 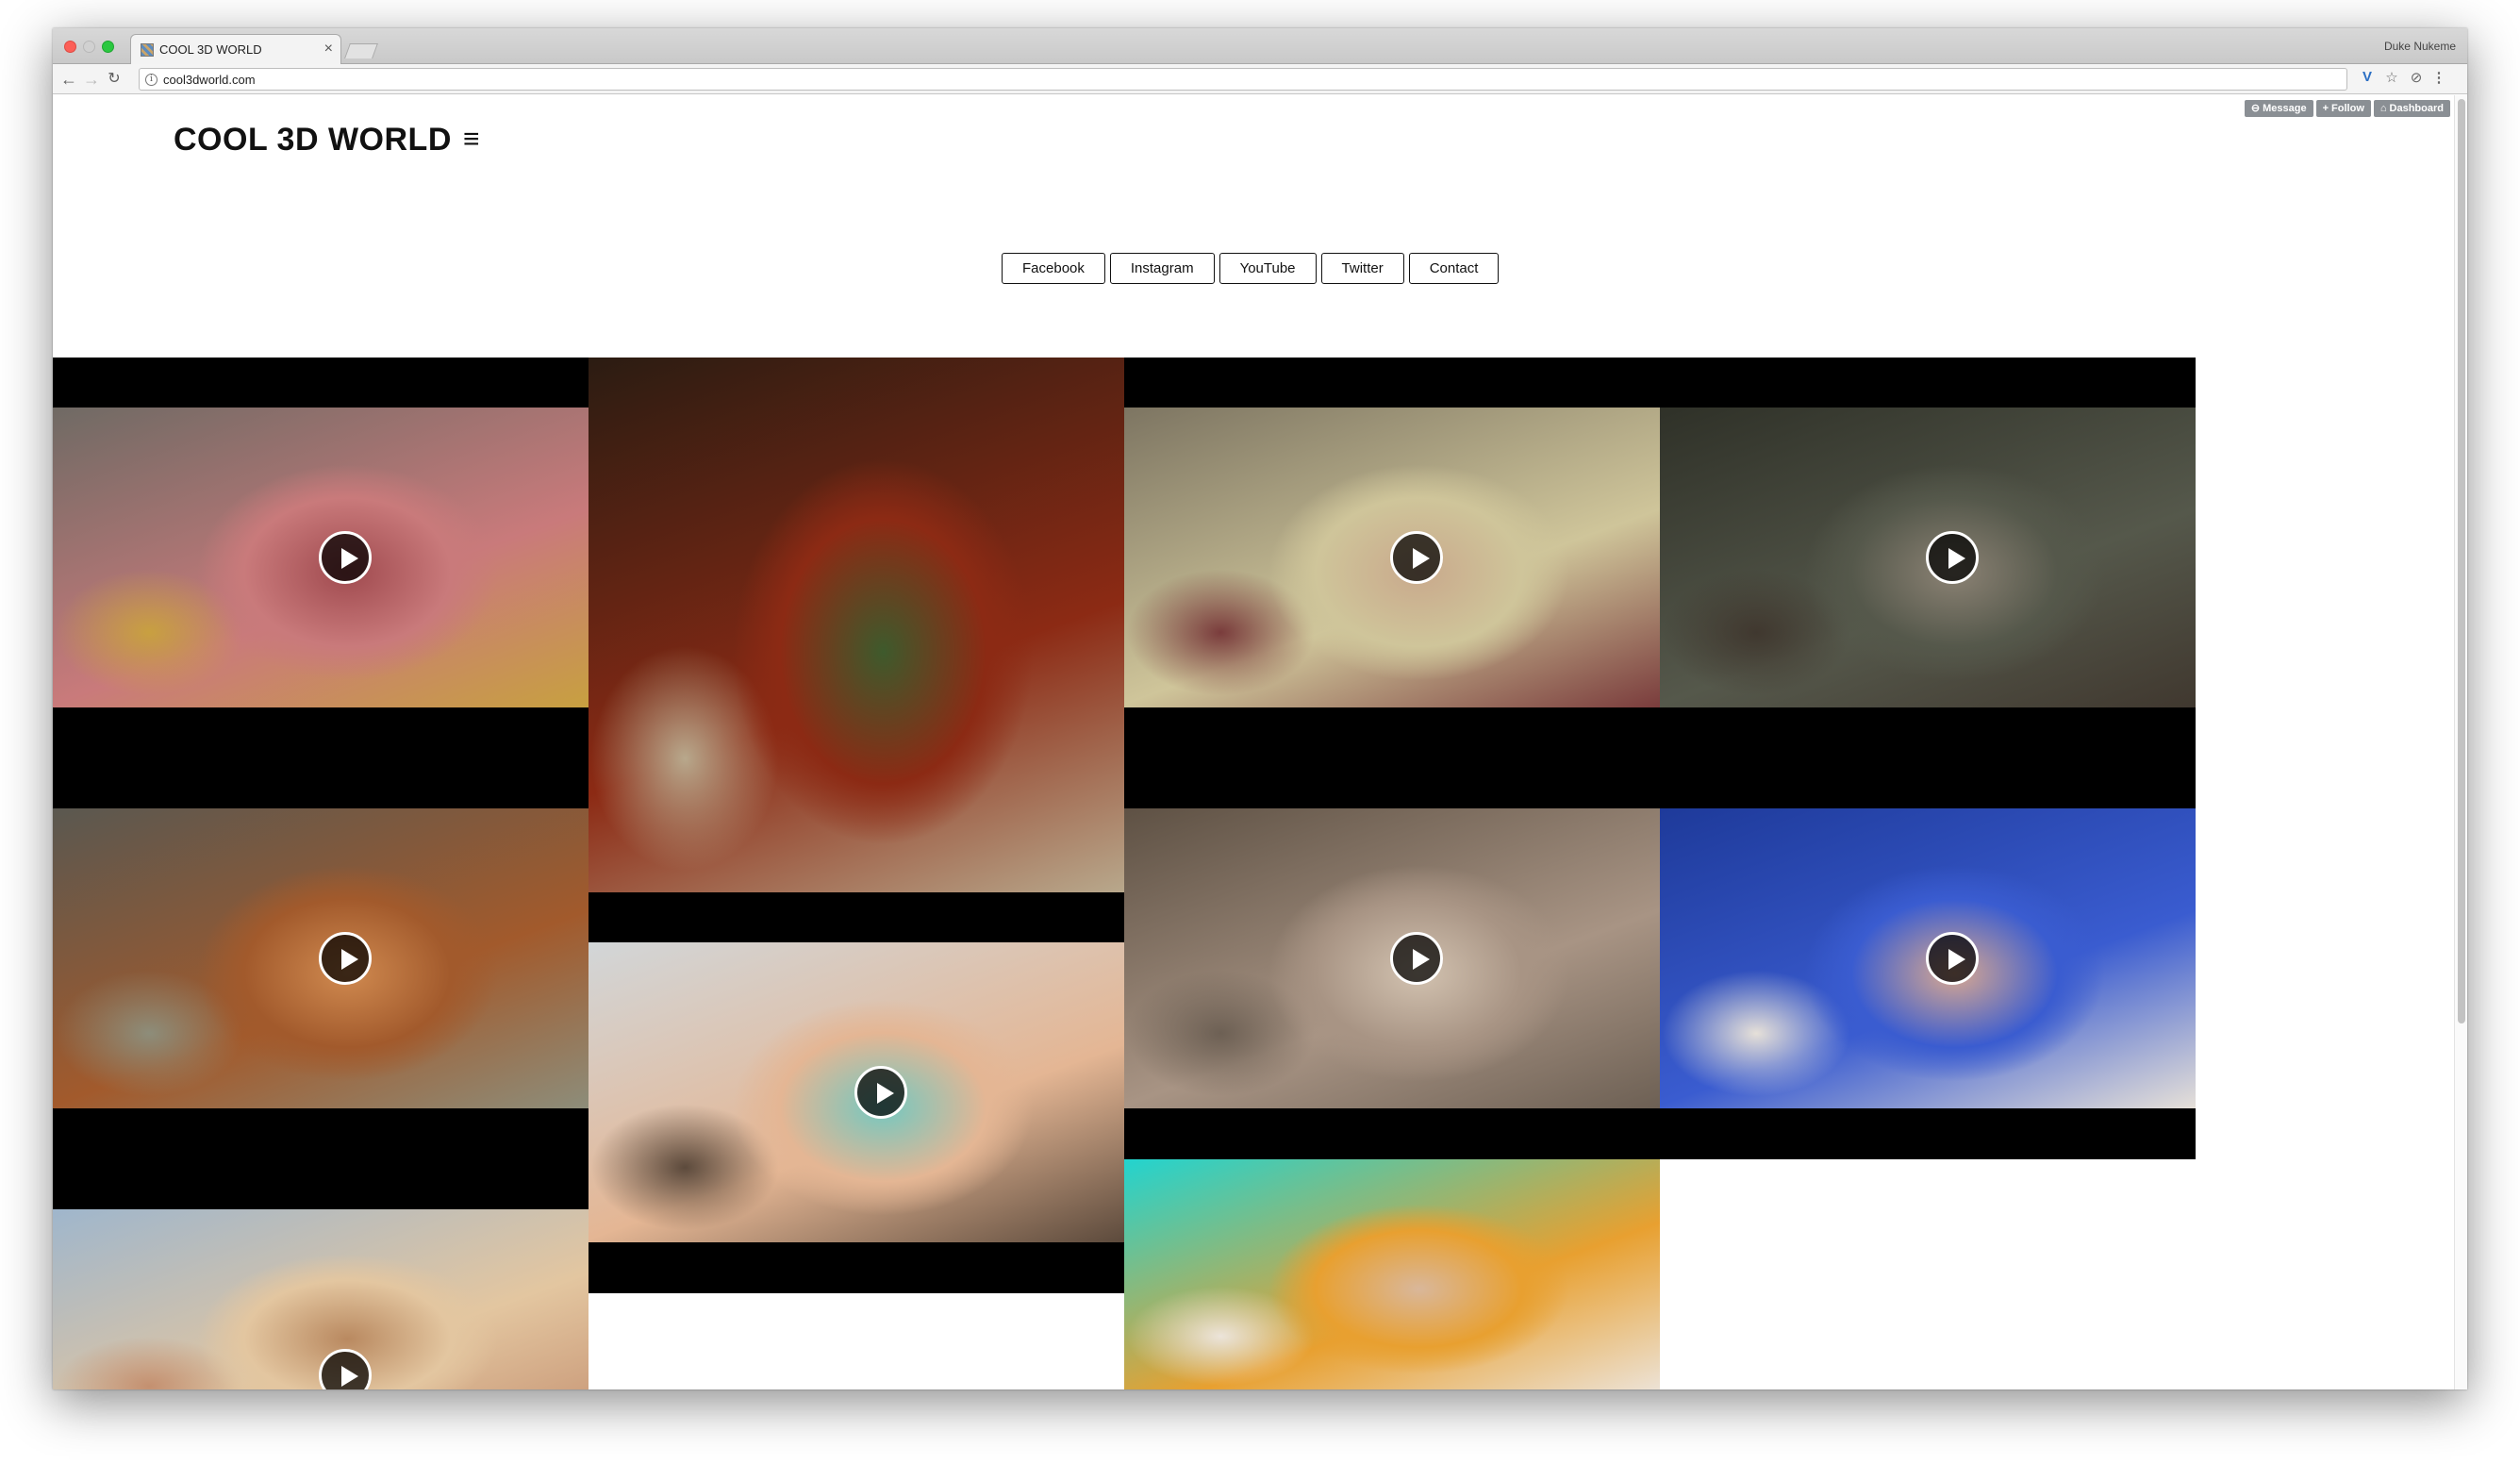 I want to click on scrollbar-thumb, so click(x=2461, y=561).